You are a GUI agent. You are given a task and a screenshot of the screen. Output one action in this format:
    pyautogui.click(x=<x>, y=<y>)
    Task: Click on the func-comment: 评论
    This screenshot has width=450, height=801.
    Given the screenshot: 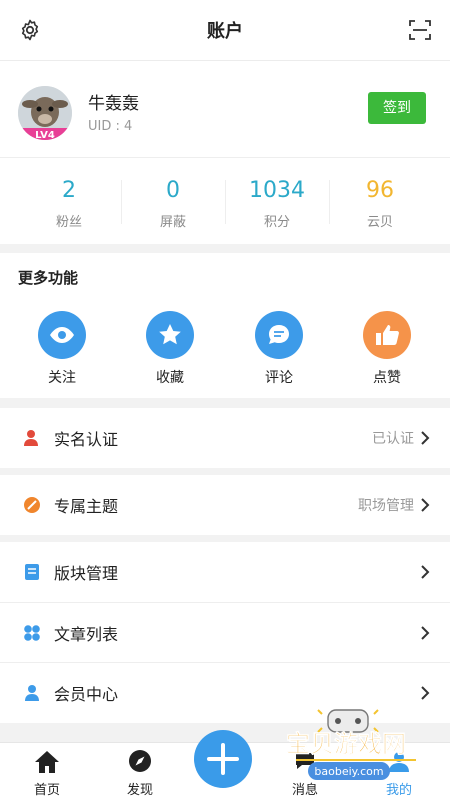 What is the action you would take?
    pyautogui.click(x=279, y=349)
    